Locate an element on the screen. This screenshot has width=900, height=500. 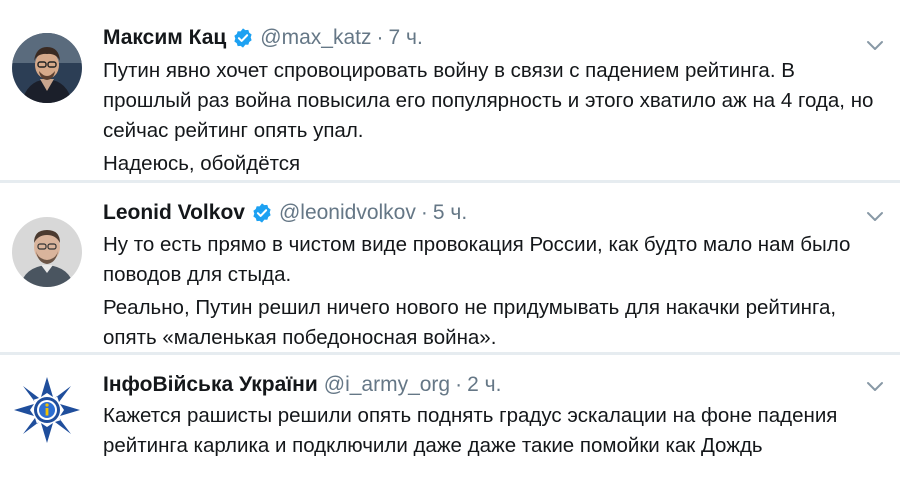
tweet-header: Leonid Volkov @leonidvolkov · 5 ч. is located at coordinates (285, 213).